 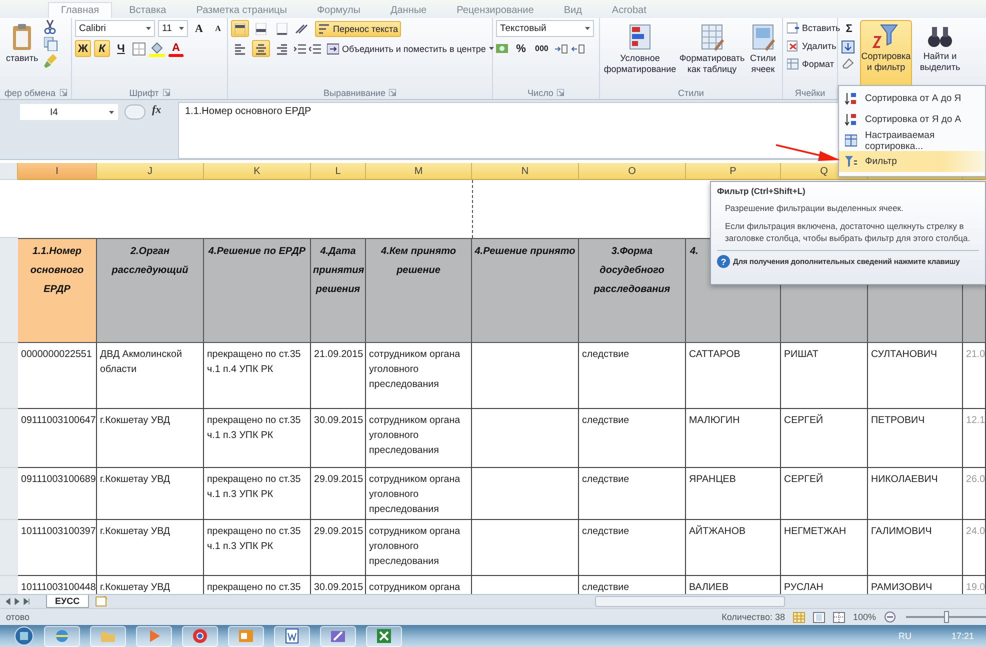 What do you see at coordinates (890, 617) in the screenshot?
I see `zoom-out-icon` at bounding box center [890, 617].